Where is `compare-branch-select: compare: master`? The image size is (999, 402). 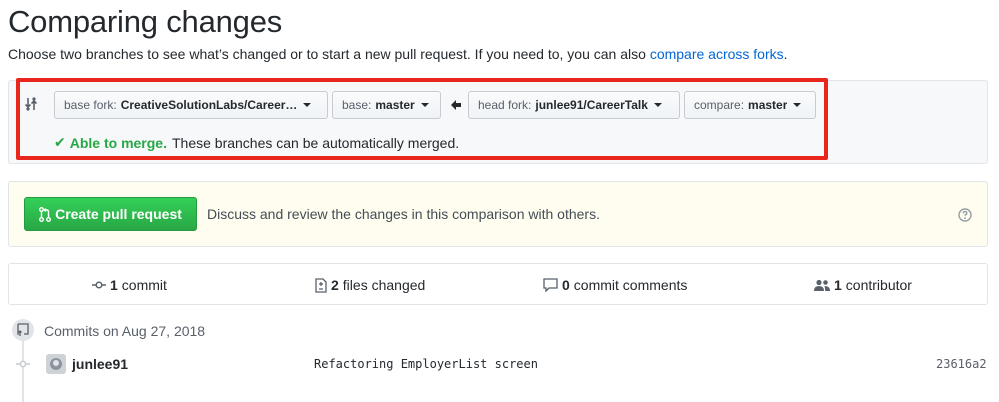 compare-branch-select: compare: master is located at coordinates (750, 105).